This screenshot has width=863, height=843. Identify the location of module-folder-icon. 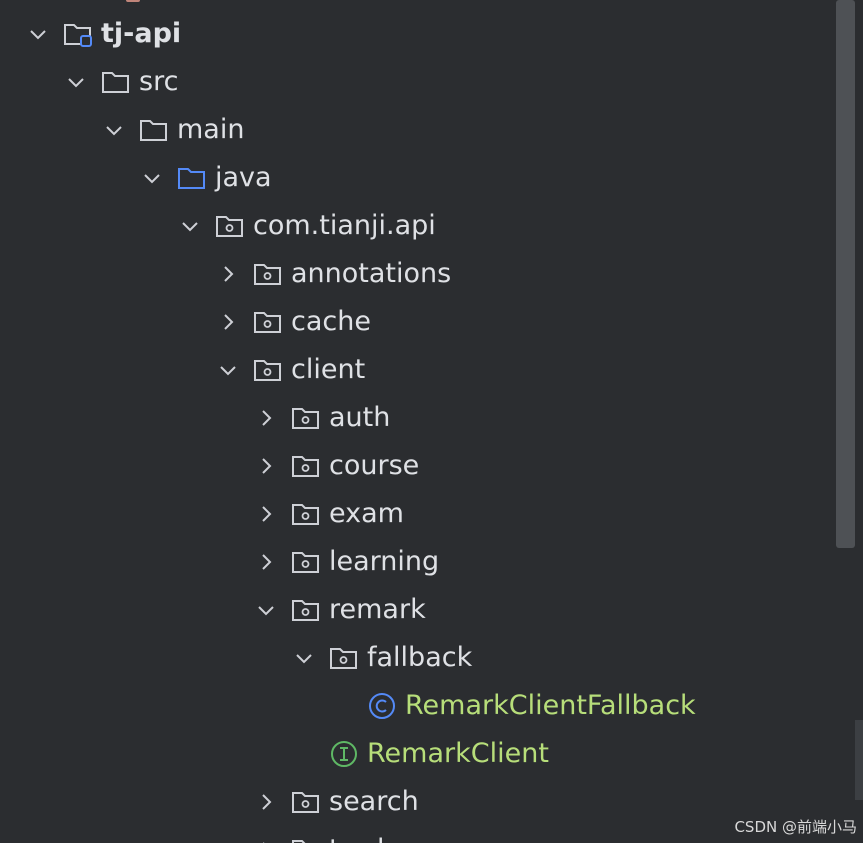
(78, 35).